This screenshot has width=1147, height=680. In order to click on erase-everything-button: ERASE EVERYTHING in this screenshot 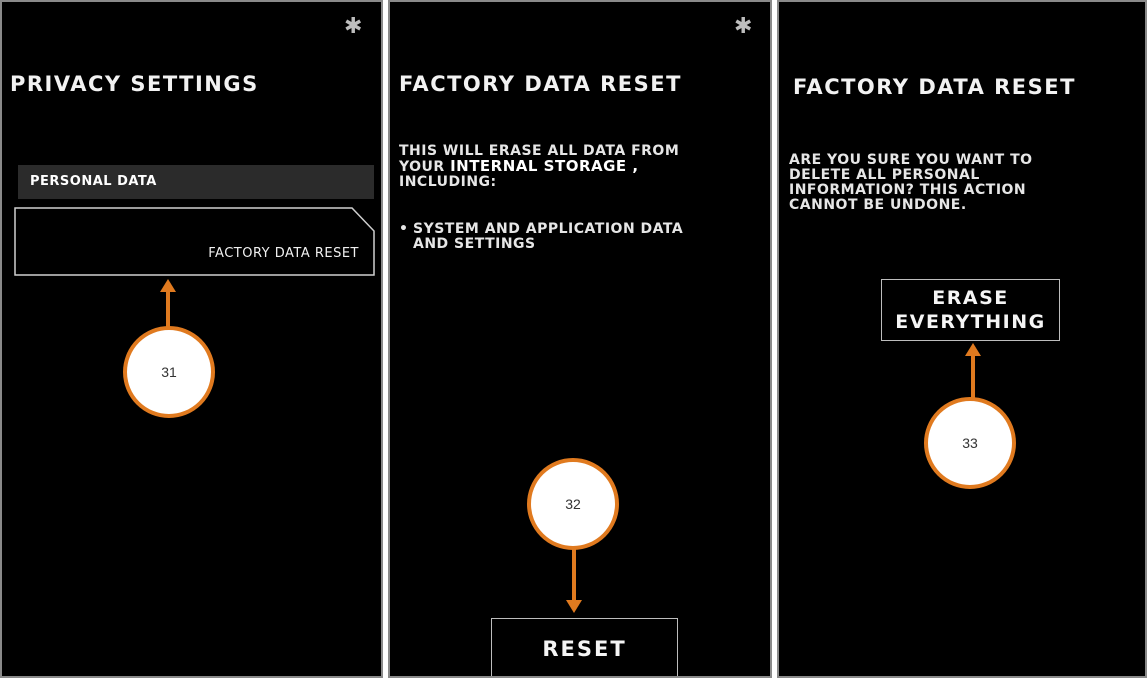, I will do `click(970, 310)`.